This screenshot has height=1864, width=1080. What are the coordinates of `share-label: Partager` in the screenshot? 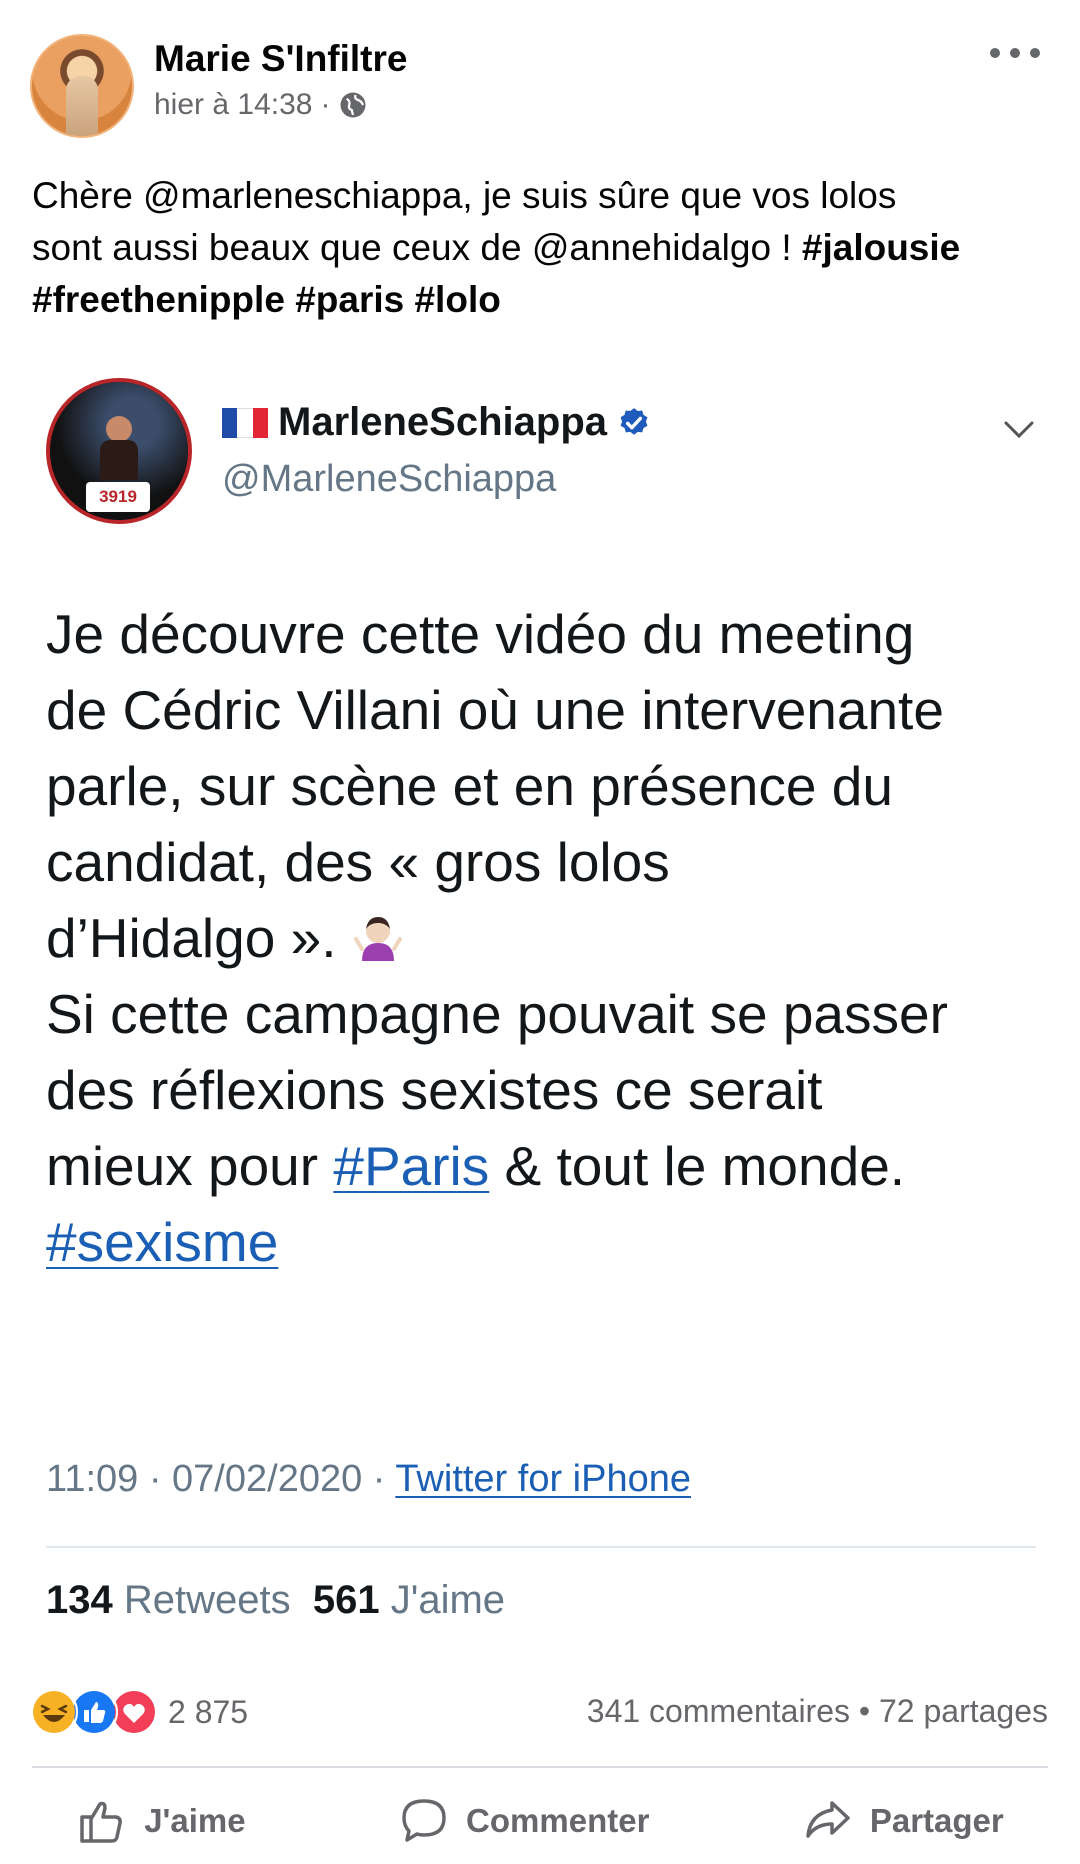 It's located at (936, 1820).